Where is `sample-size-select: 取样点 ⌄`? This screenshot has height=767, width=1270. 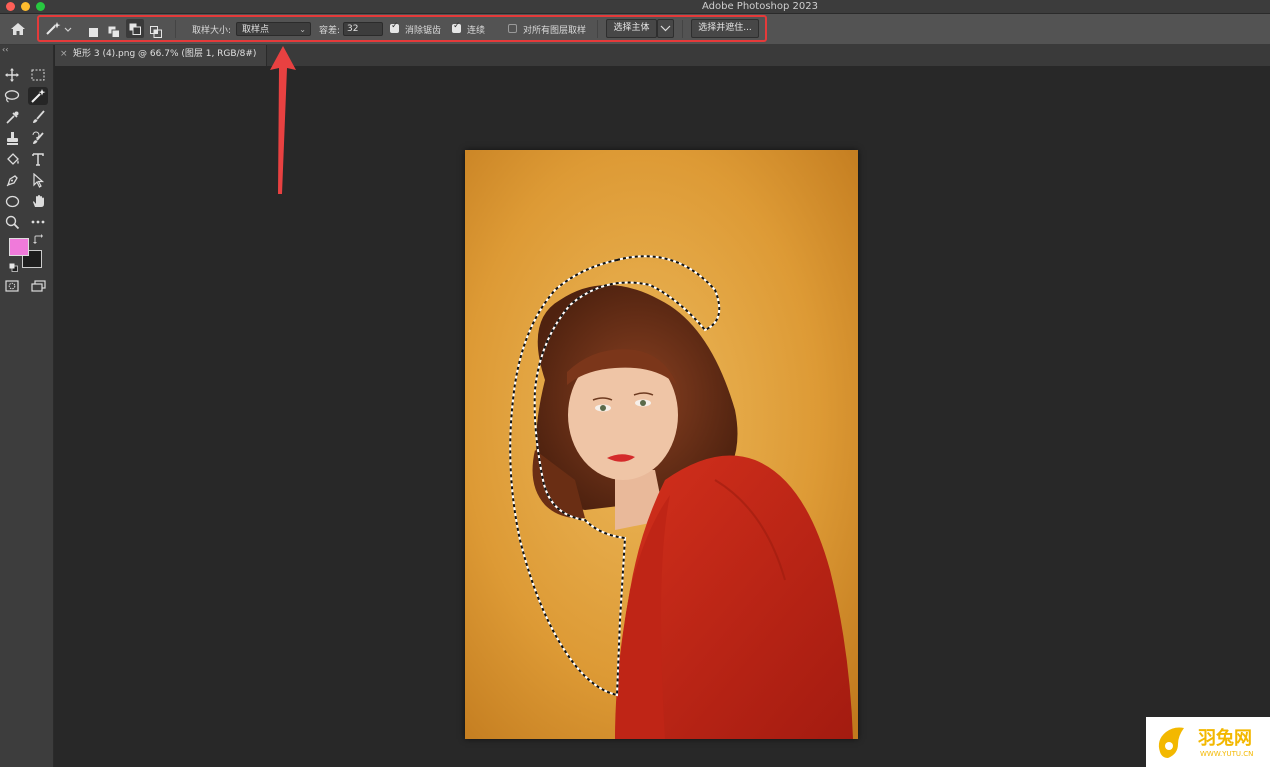
sample-size-select: 取样点 ⌄ is located at coordinates (273, 29).